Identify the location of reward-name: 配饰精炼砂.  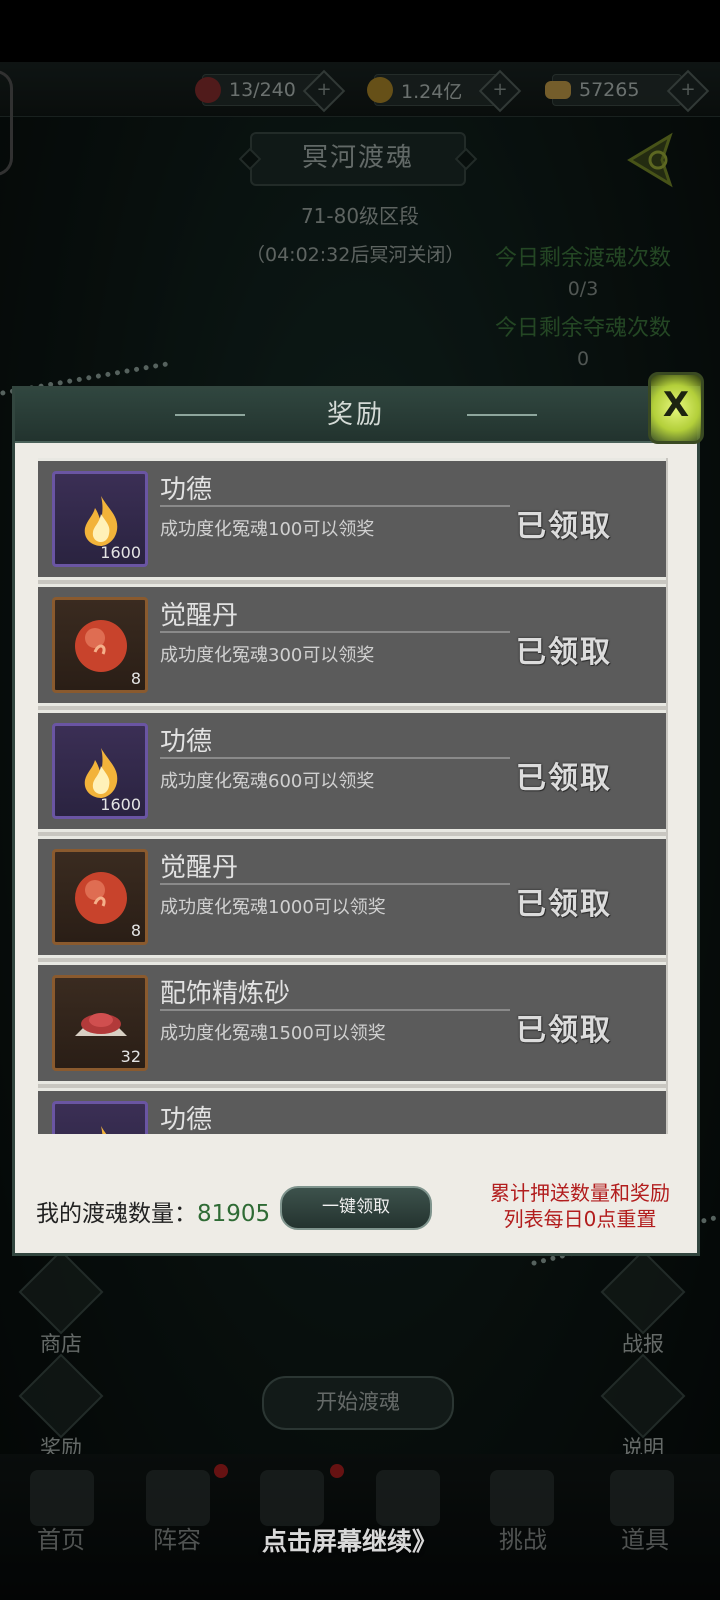
(225, 994).